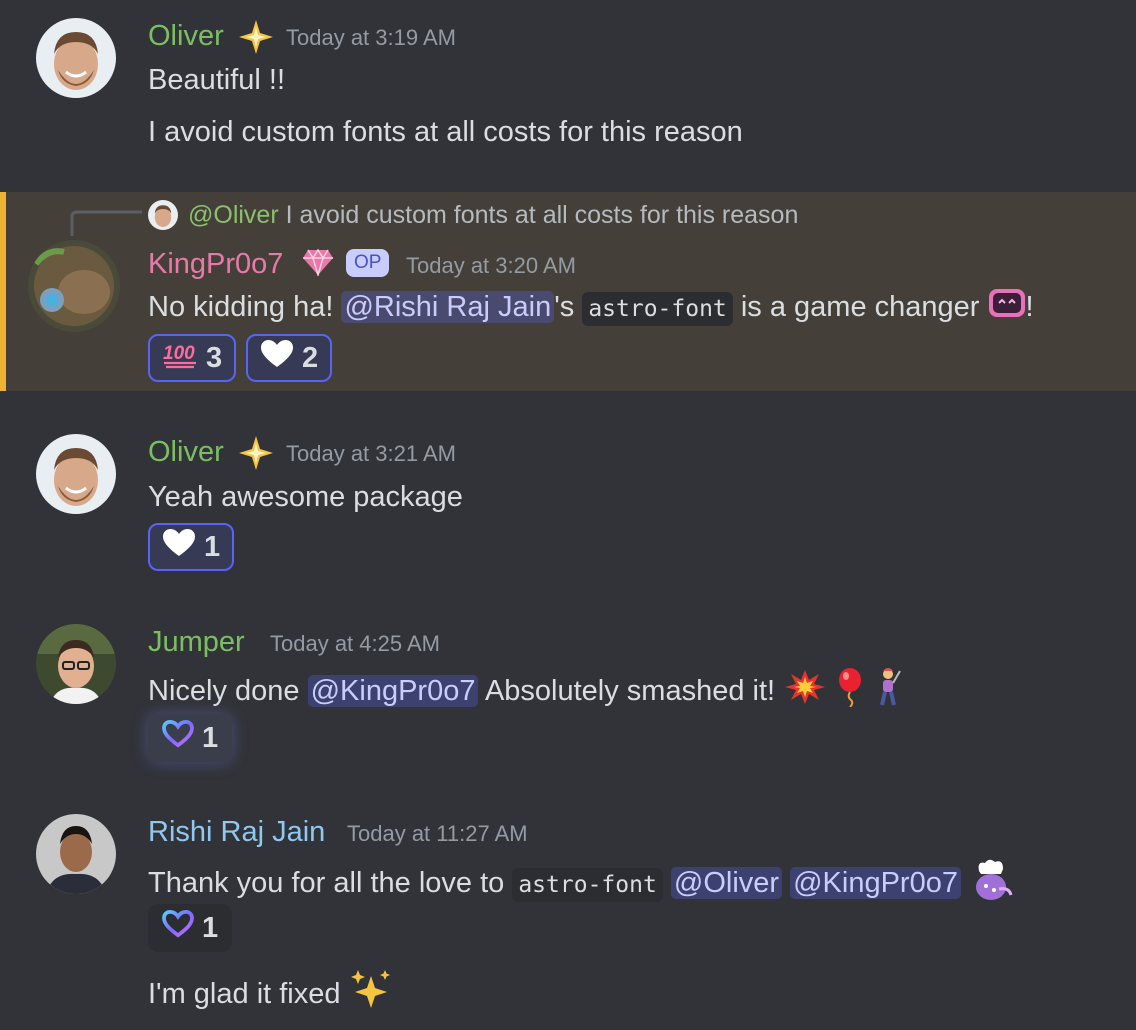  Describe the element at coordinates (236, 832) in the screenshot. I see `author-name: Rishi Raj Jain` at that location.